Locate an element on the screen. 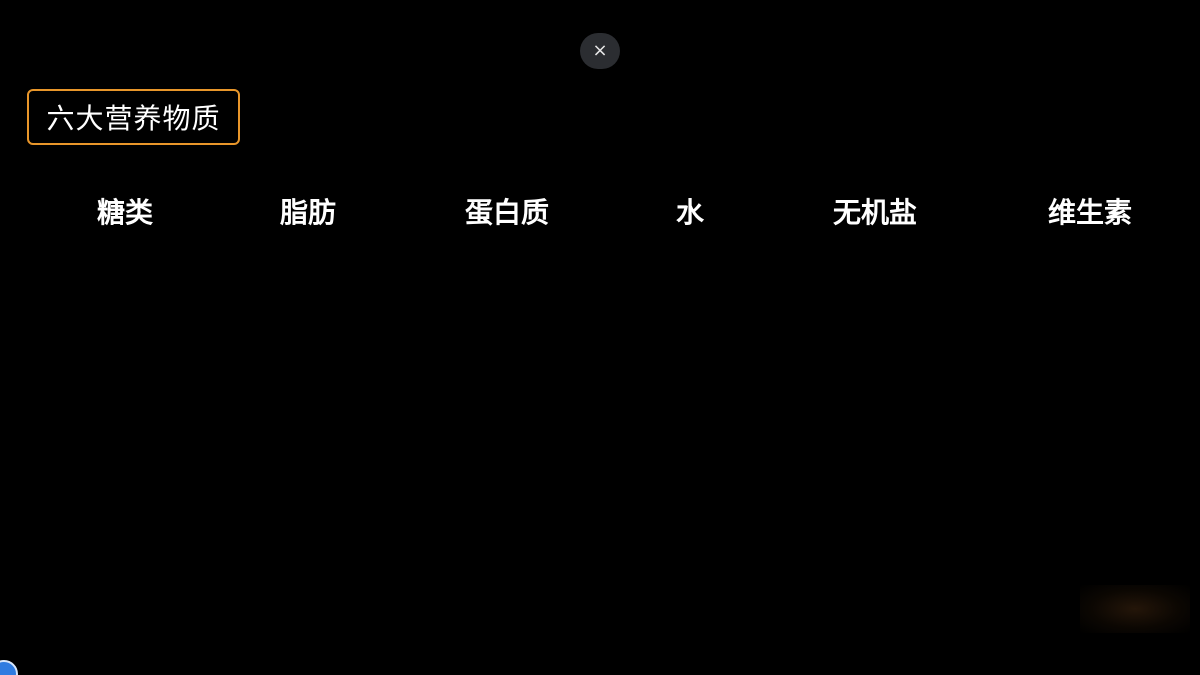  close-button: × is located at coordinates (600, 51).